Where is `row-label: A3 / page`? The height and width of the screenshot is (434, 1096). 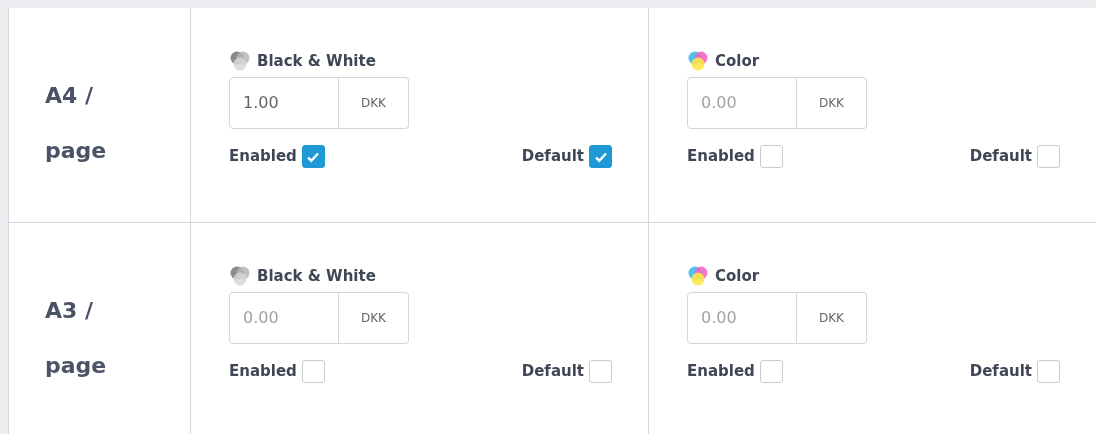
row-label: A3 / page is located at coordinates (76, 338).